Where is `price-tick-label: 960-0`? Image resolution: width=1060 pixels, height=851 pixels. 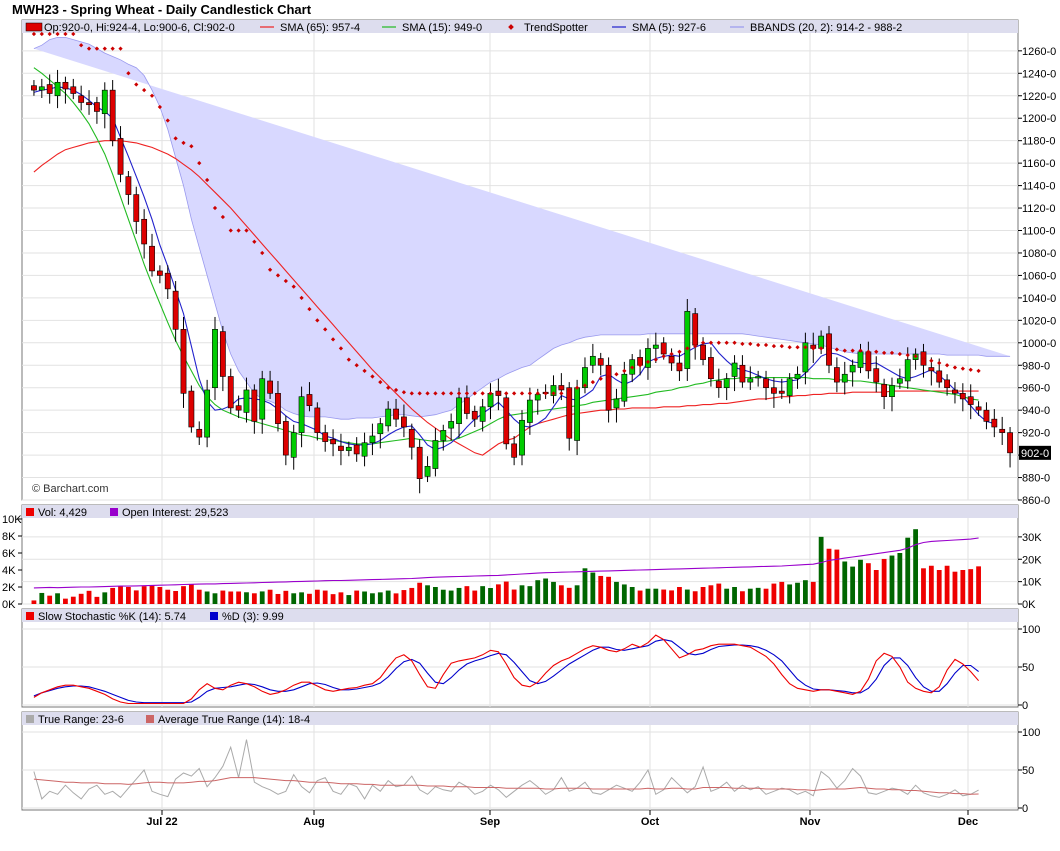
price-tick-label: 960-0 is located at coordinates (1036, 389).